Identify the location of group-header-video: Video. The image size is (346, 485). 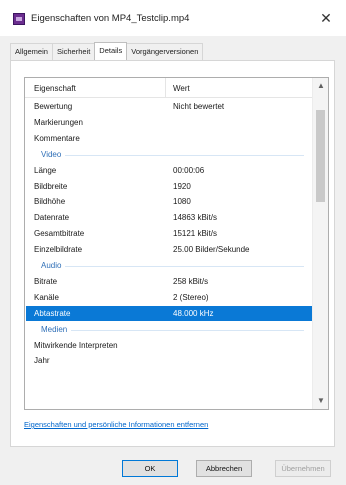
(169, 154).